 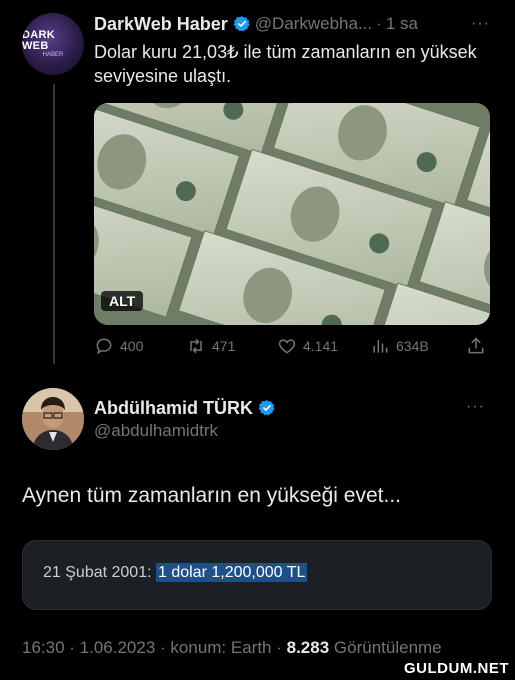 I want to click on reply-count: 400, so click(x=132, y=346).